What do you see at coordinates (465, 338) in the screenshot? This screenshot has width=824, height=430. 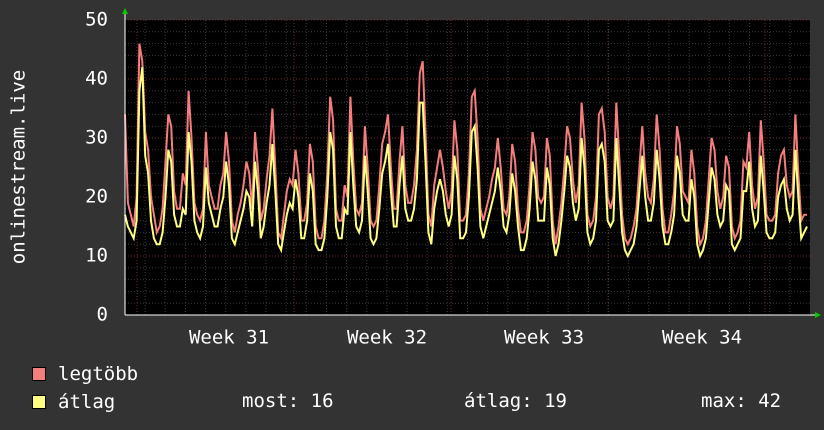 I see `x-tick-labels: Week 31 Week 32 Week 33 Week 34` at bounding box center [465, 338].